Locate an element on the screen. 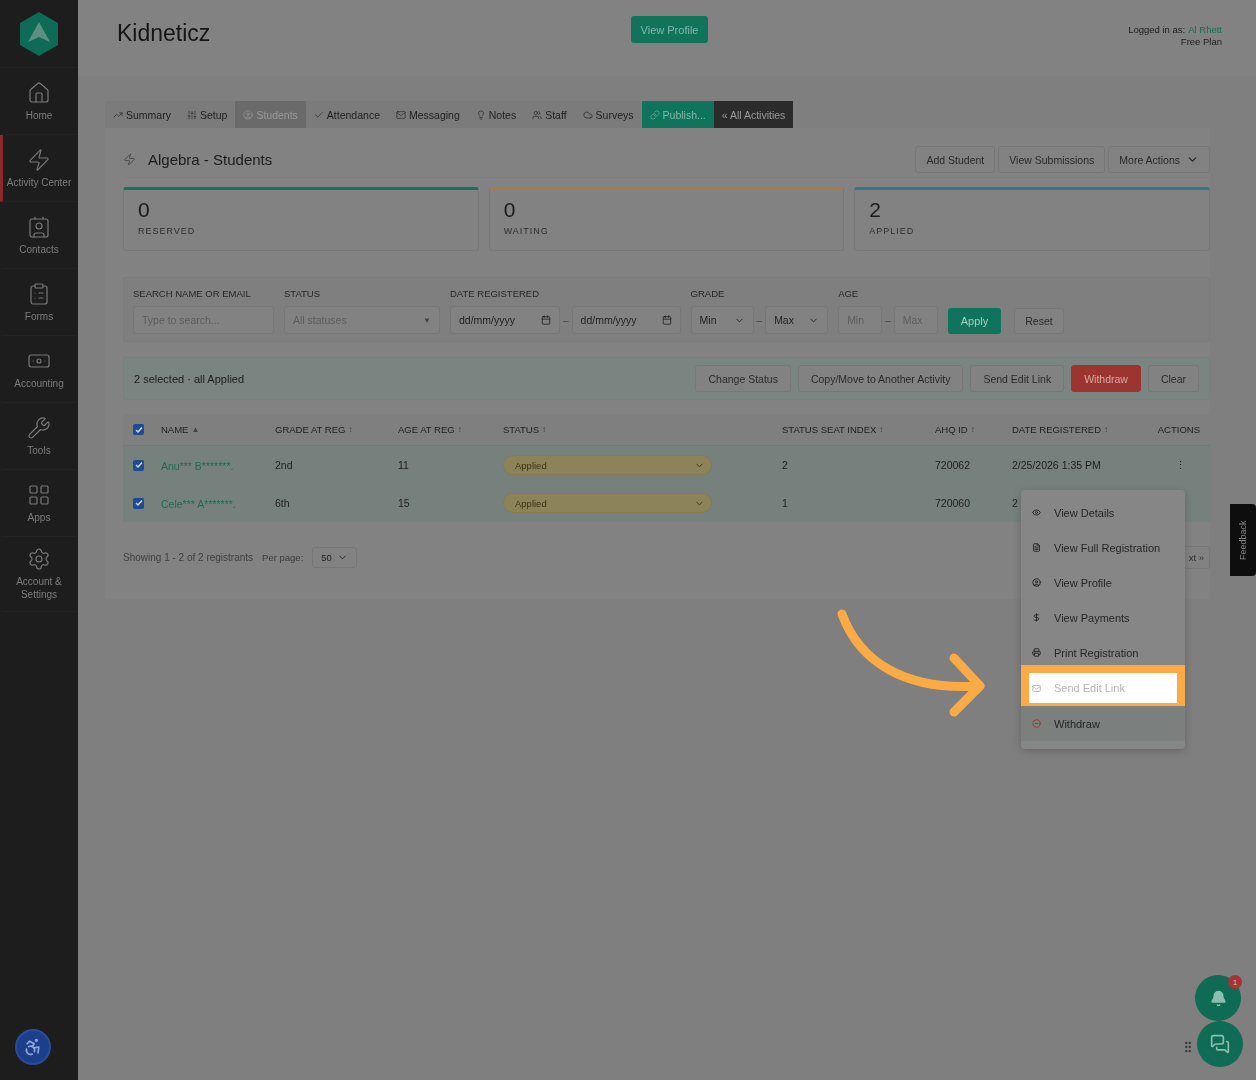 The image size is (1256, 1080). filter-label: STATUS is located at coordinates (303, 293).